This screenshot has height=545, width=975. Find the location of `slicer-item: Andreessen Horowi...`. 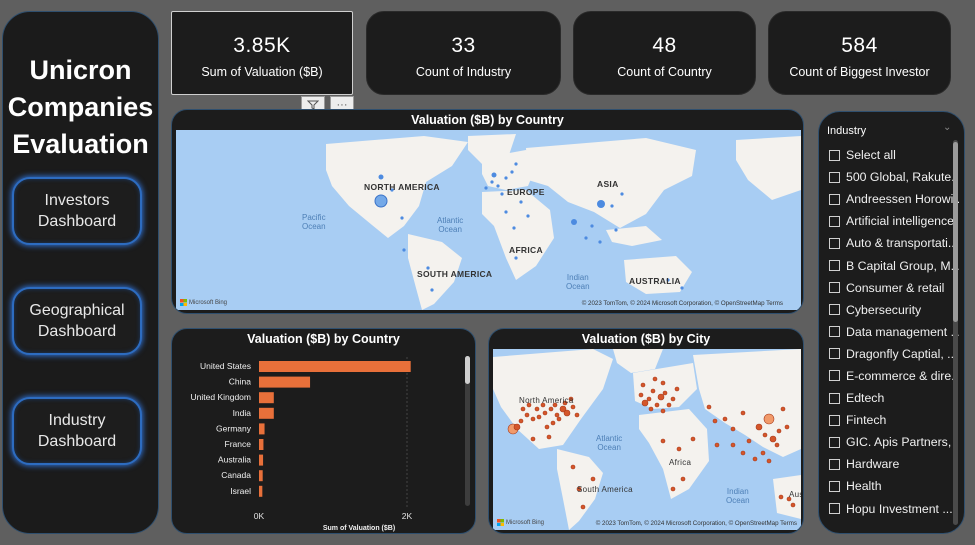

slicer-item: Andreessen Horowi... is located at coordinates (894, 199).